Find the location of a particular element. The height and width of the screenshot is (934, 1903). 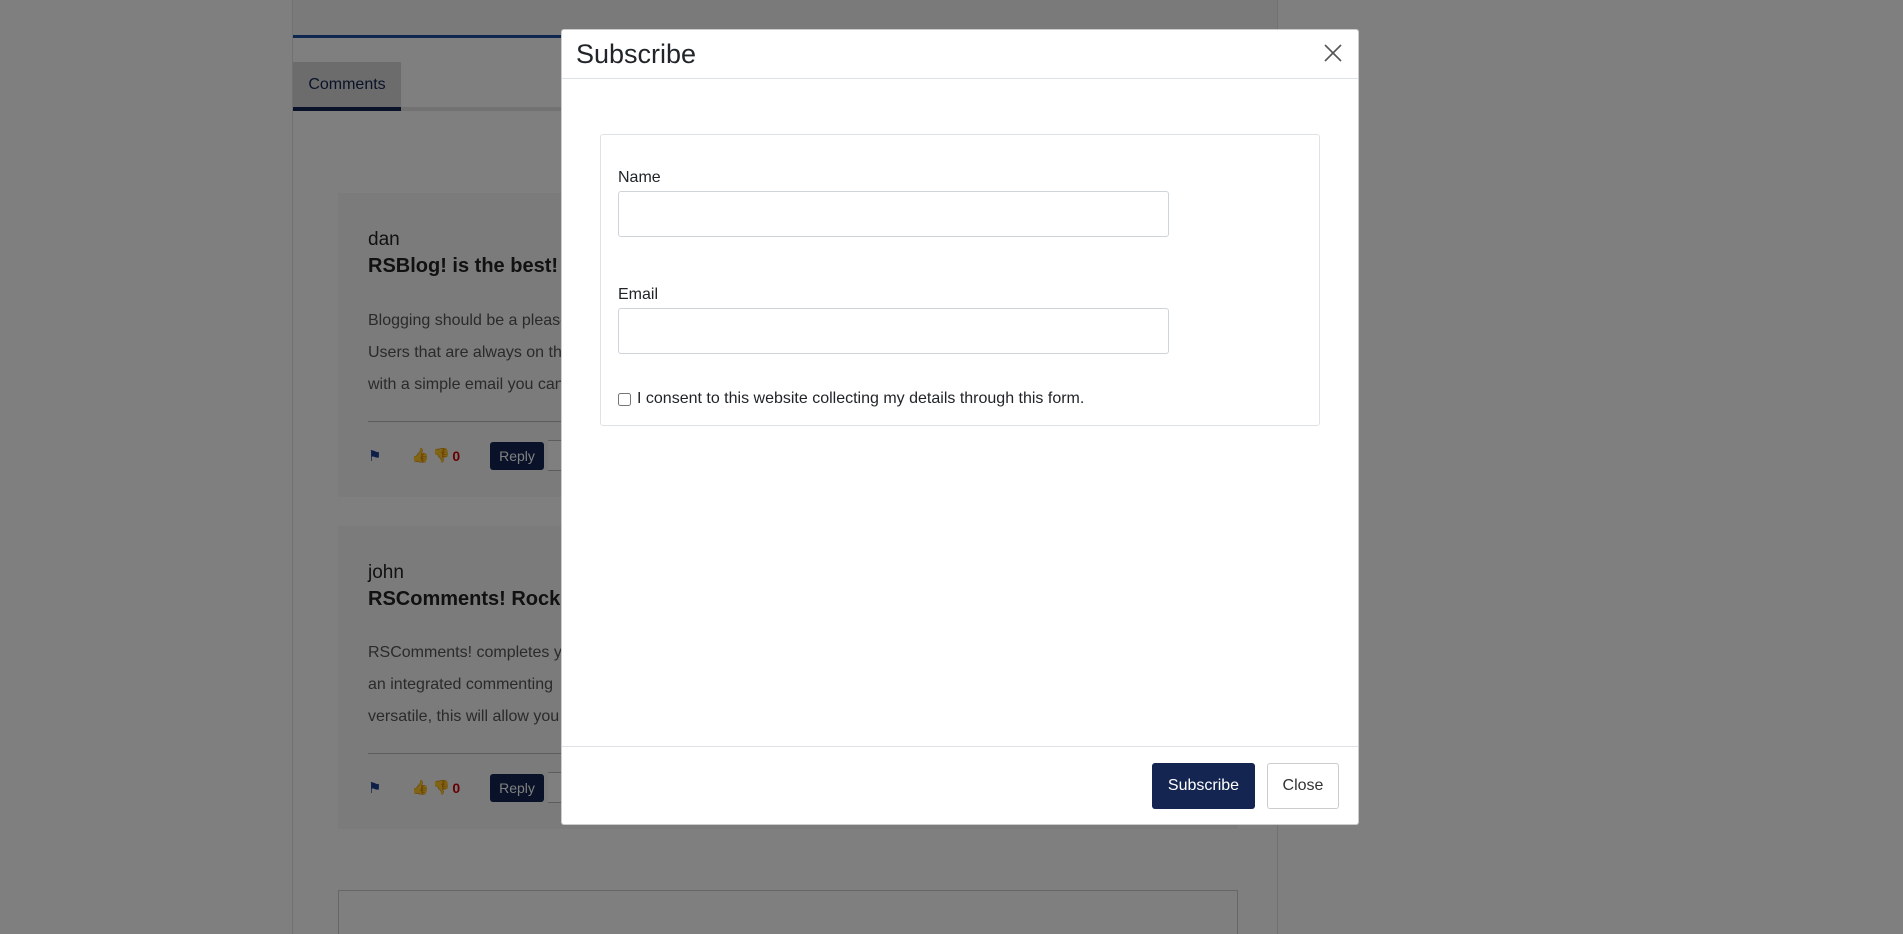

modal-close-button is located at coordinates (1333, 53).